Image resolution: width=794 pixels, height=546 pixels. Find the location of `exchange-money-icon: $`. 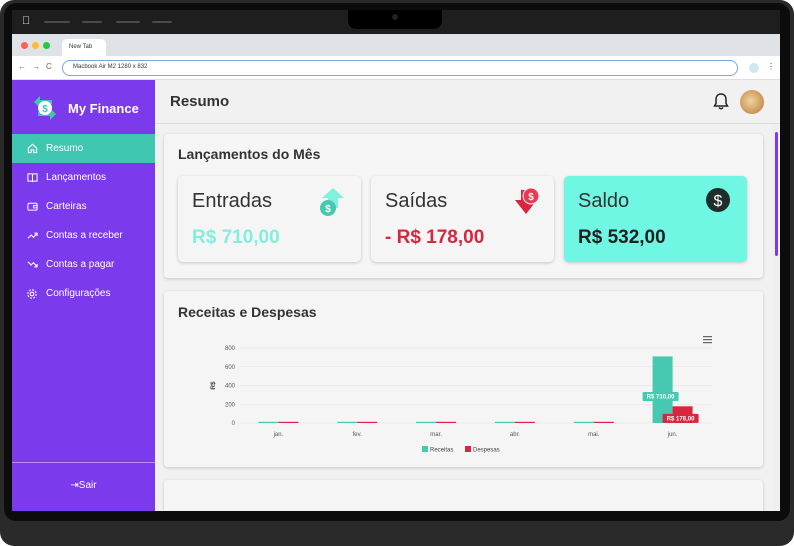

exchange-money-icon: $ is located at coordinates (45, 108).